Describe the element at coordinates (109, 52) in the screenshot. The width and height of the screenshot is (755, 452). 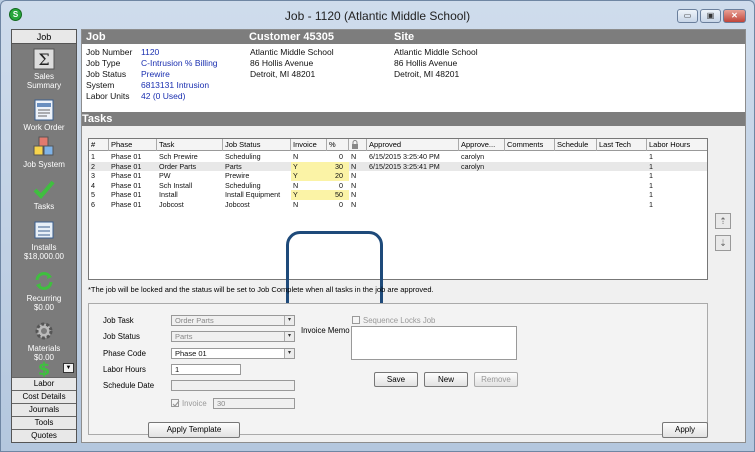
I see `job-number-label: Job Number` at that location.